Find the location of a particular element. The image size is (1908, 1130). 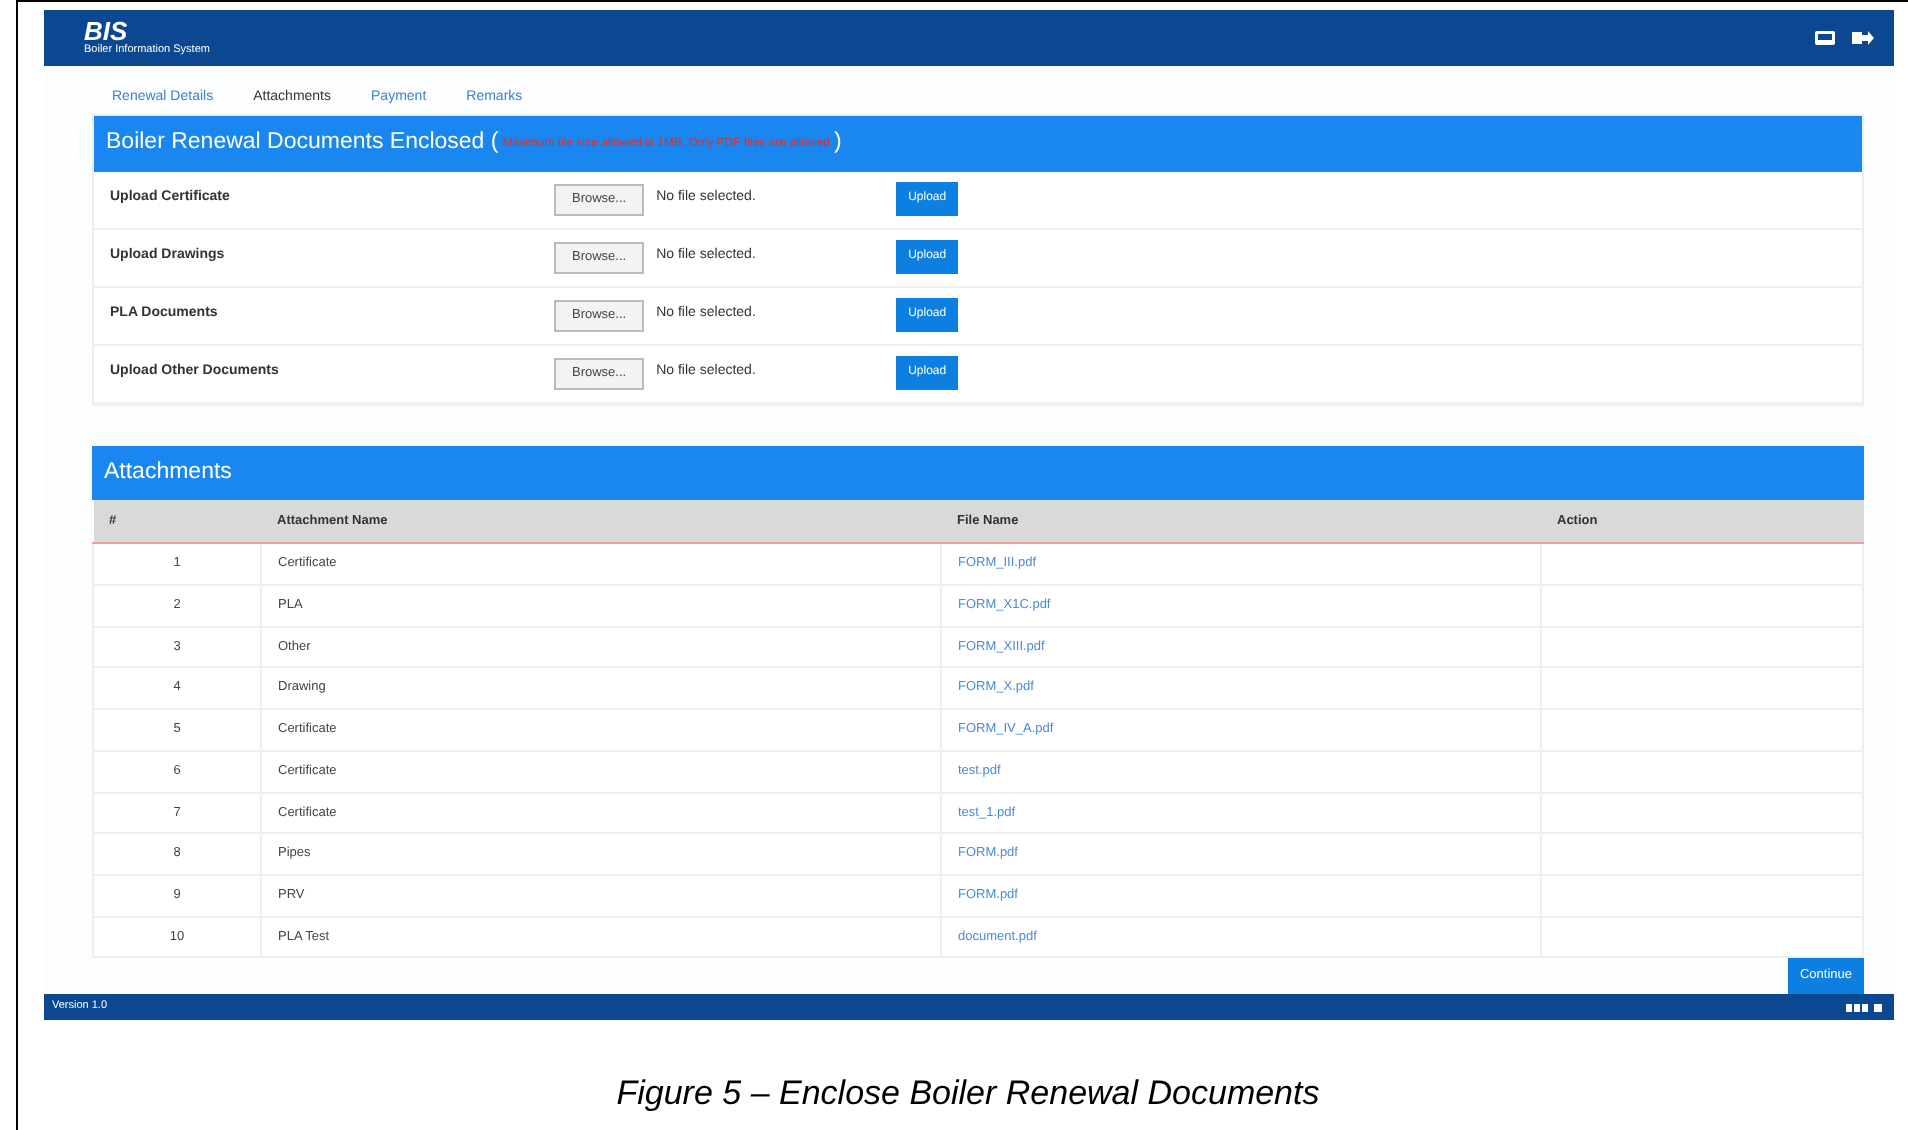

inbox-icon is located at coordinates (1825, 37).